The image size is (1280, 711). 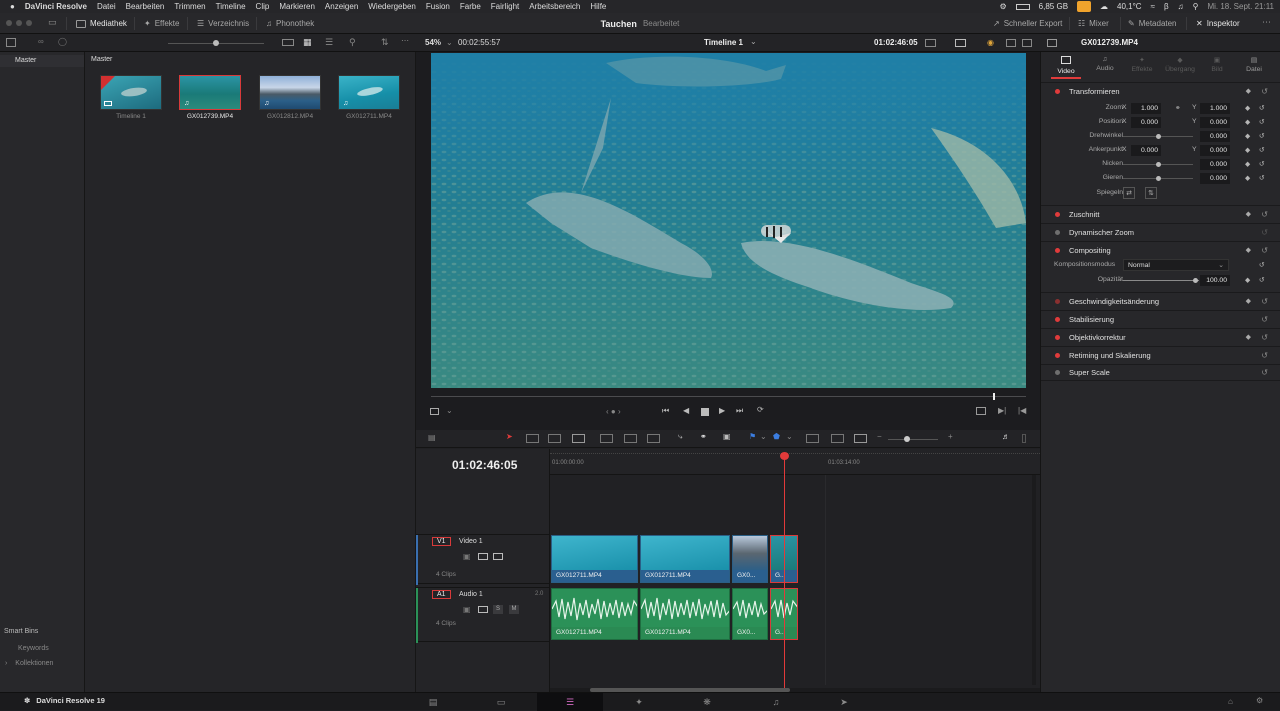 I want to click on viewer-scrubber, so click(x=728, y=396).